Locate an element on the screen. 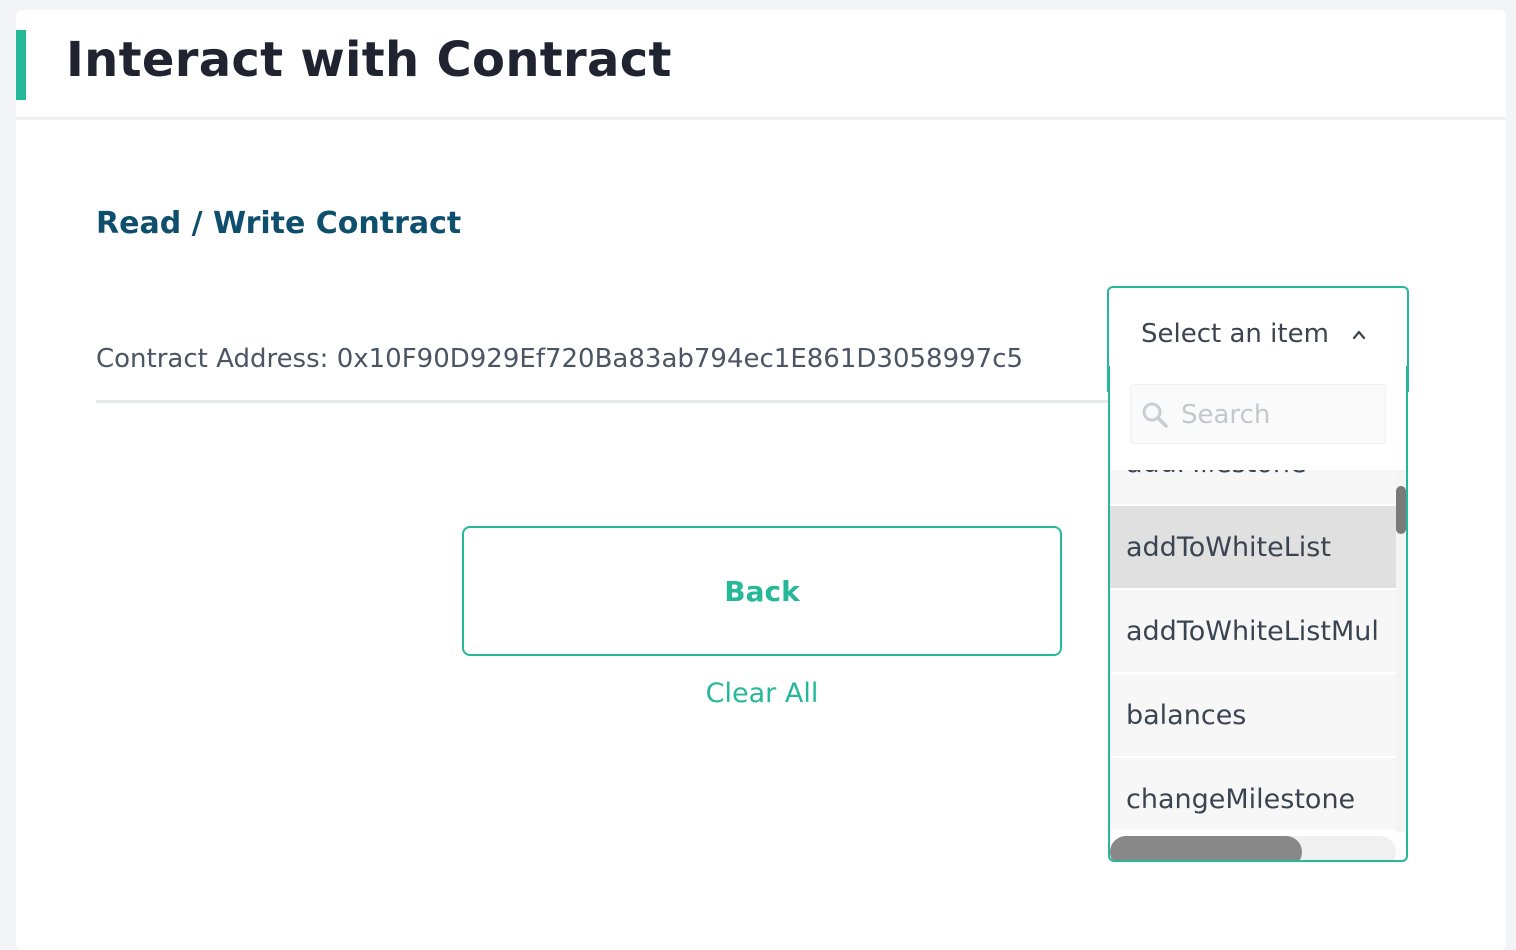 The height and width of the screenshot is (950, 1516). chevron-up-icon is located at coordinates (1359, 335).